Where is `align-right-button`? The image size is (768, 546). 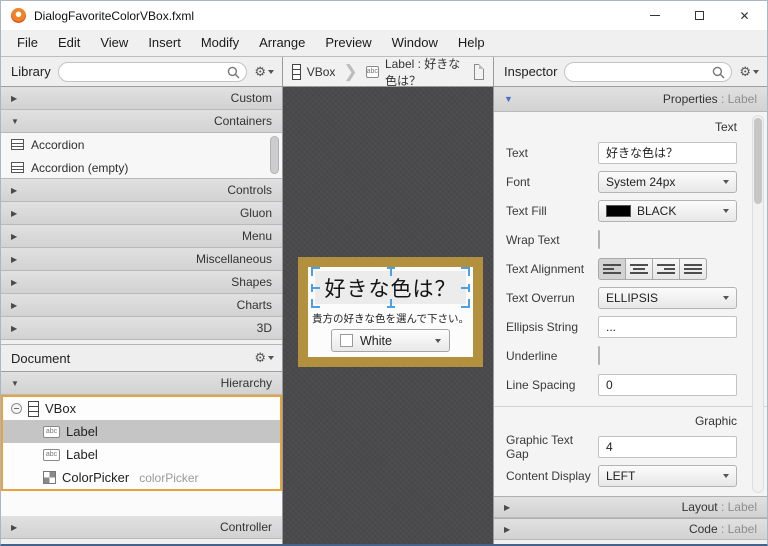
align-right-button is located at coordinates (666, 268).